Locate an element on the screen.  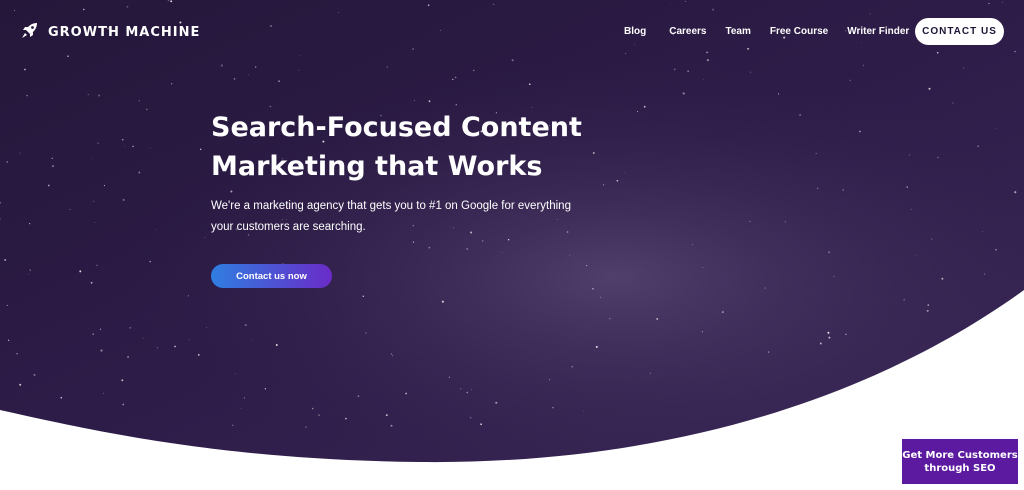
brand-logo: GROWTH MACHINE is located at coordinates (110, 32).